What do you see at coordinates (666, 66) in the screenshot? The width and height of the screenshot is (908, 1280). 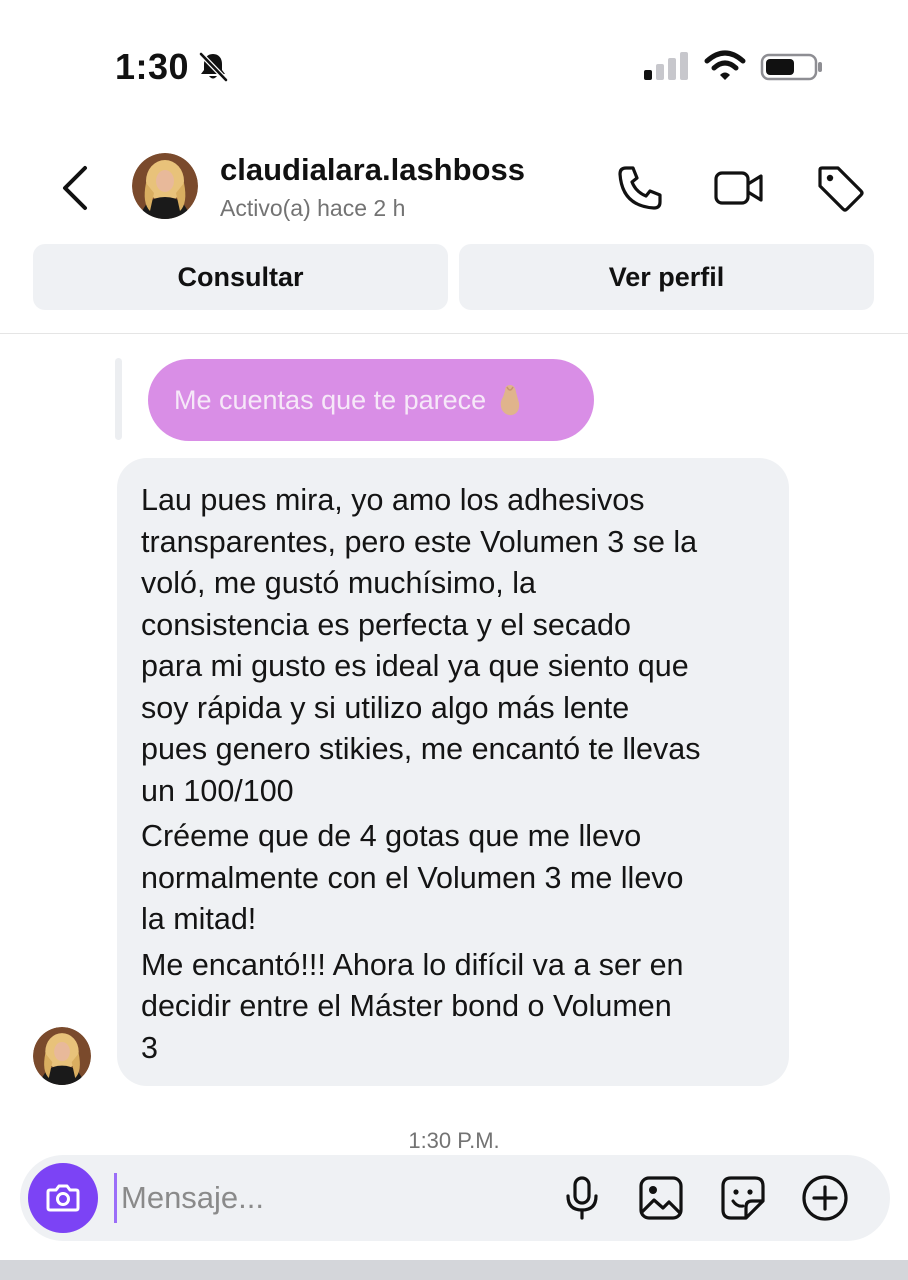 I see `cellular-signal-icon` at bounding box center [666, 66].